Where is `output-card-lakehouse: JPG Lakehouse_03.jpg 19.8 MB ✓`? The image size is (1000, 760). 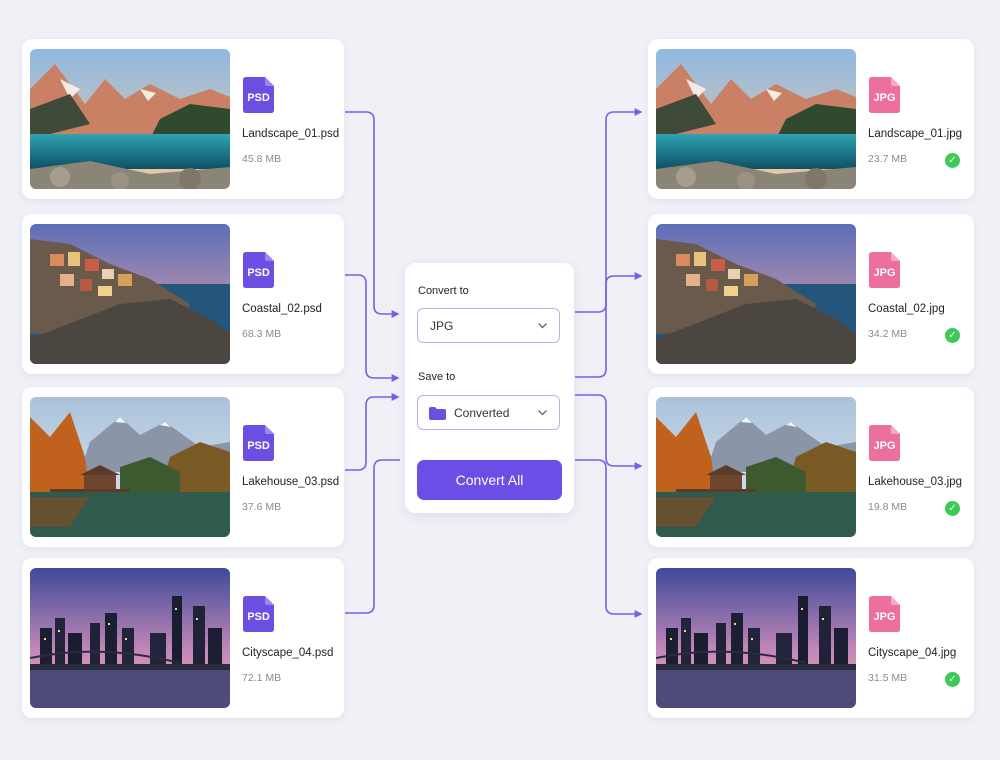 output-card-lakehouse: JPG Lakehouse_03.jpg 19.8 MB ✓ is located at coordinates (811, 467).